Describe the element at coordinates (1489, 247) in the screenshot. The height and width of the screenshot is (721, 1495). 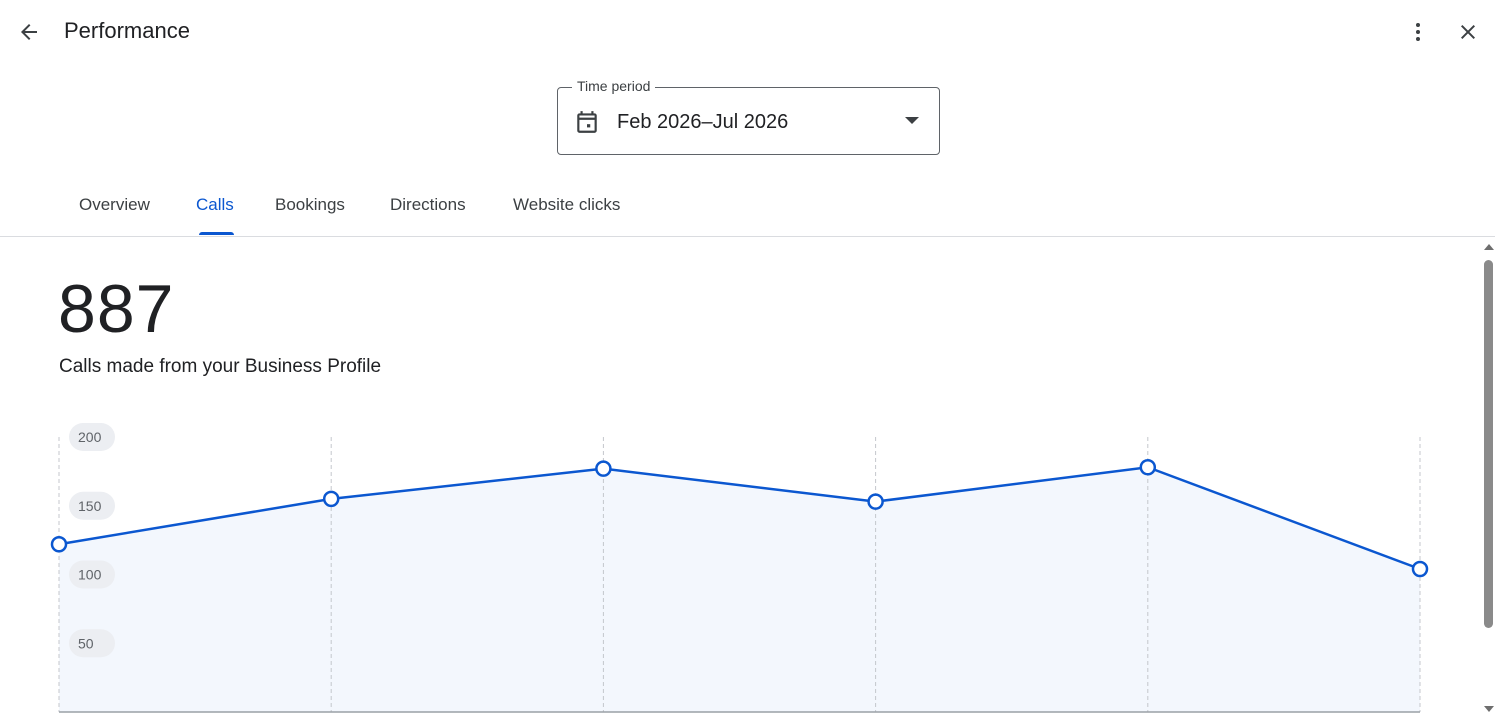
I see `scroll-up-arrow-icon` at that location.